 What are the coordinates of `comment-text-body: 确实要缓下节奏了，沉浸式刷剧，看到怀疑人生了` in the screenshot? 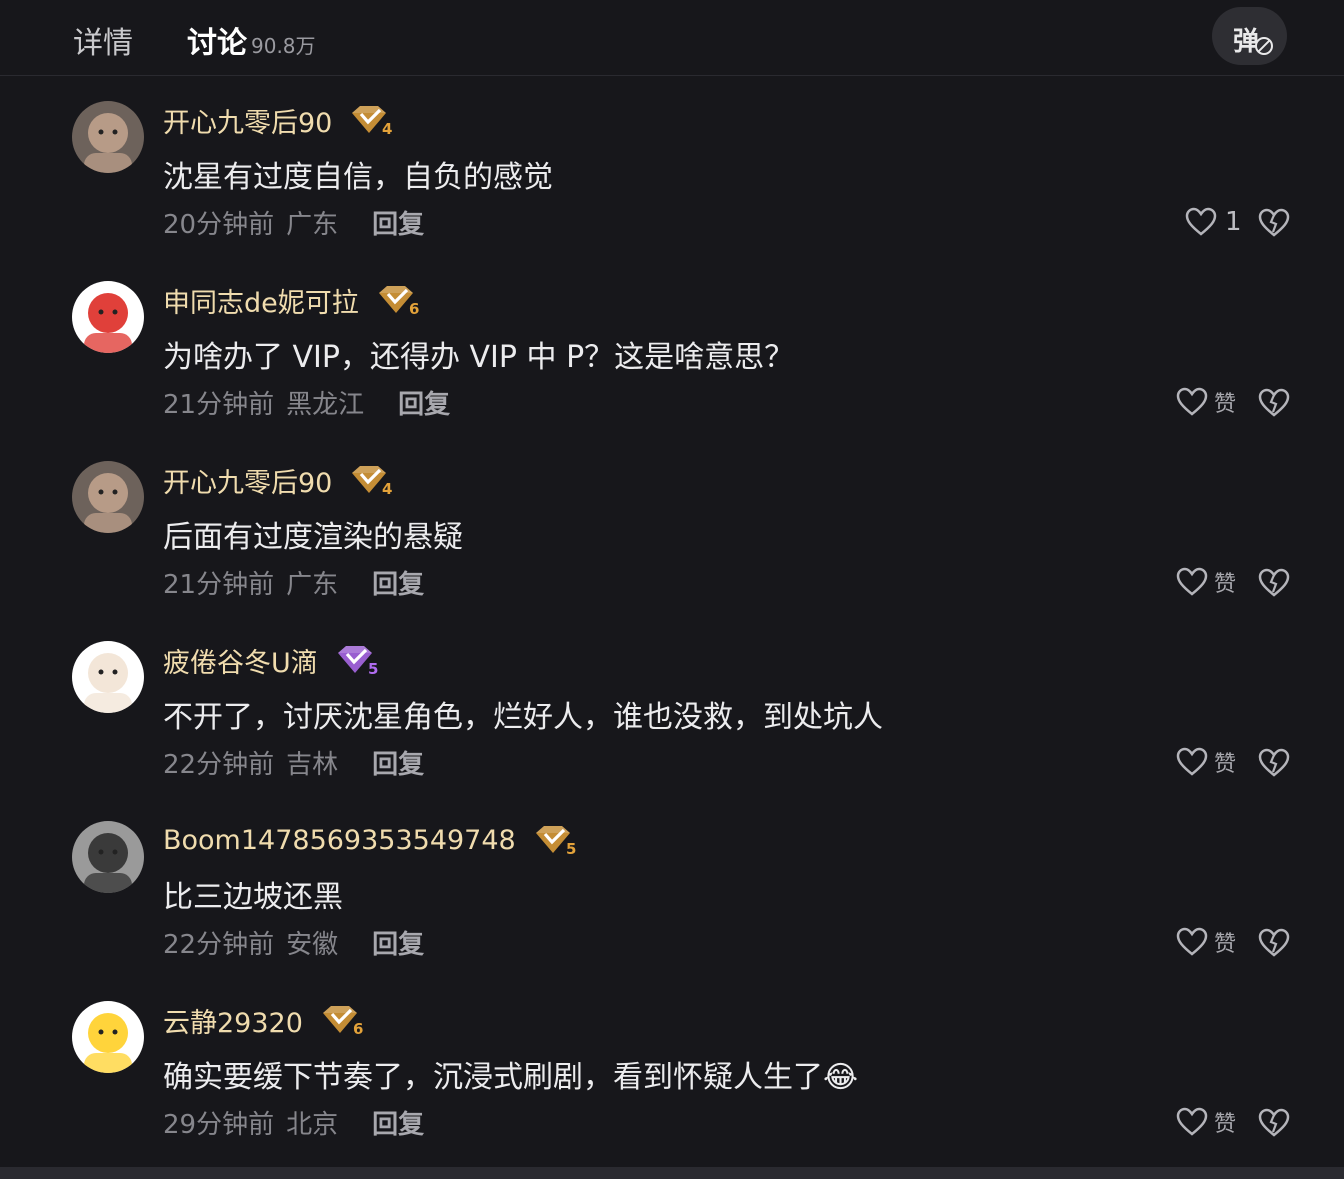 It's located at (493, 1077).